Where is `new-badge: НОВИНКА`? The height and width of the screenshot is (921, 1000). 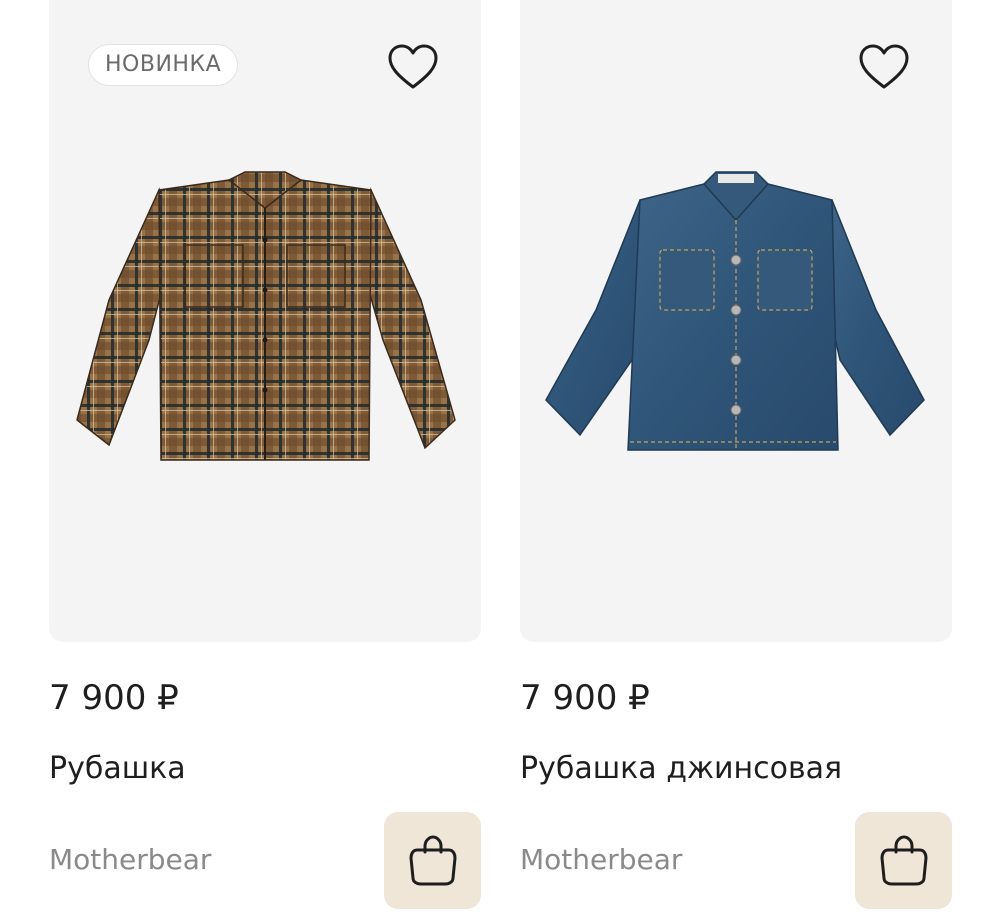 new-badge: НОВИНКА is located at coordinates (163, 65).